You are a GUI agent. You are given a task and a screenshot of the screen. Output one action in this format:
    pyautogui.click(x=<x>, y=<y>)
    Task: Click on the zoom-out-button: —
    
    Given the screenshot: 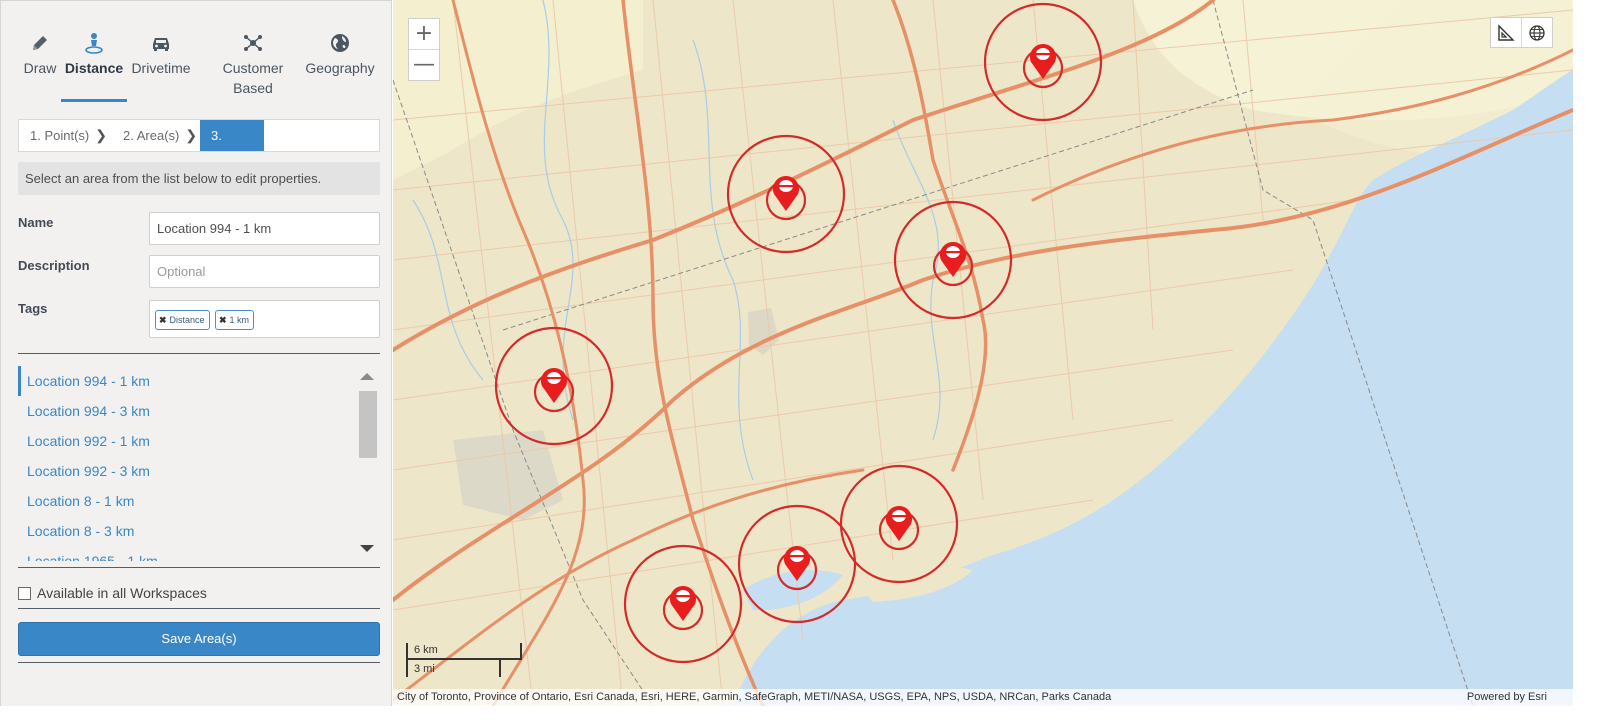 What is the action you would take?
    pyautogui.click(x=424, y=65)
    